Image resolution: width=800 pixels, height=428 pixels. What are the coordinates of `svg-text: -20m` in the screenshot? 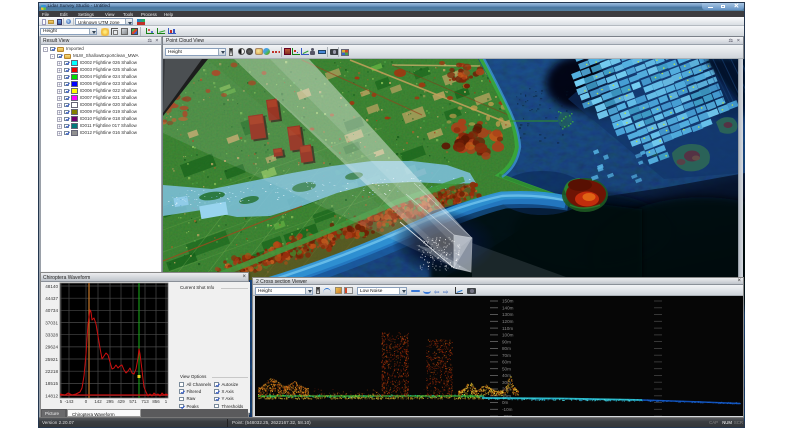 It's located at (507, 415).